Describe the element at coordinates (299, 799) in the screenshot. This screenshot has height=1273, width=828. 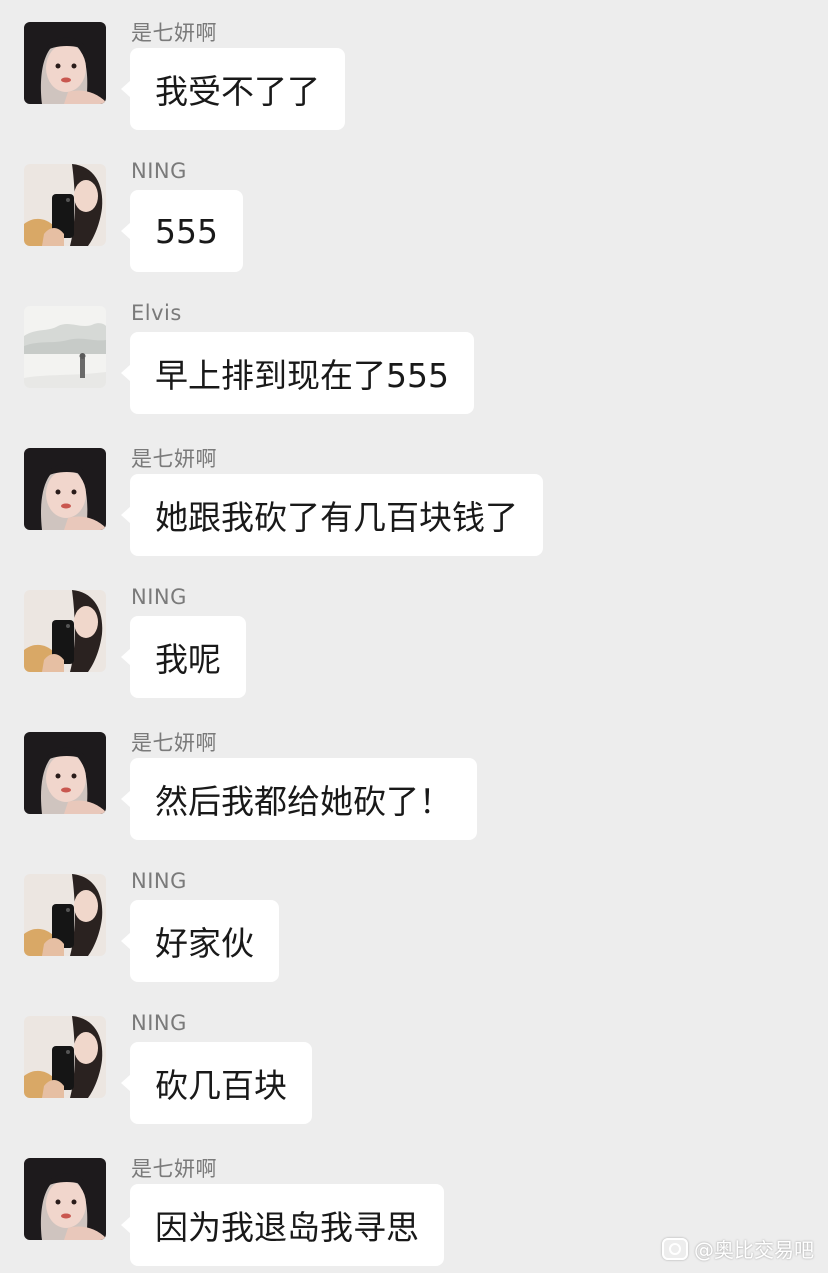
I see `message-bubble: 然后我都给她砍了！` at that location.